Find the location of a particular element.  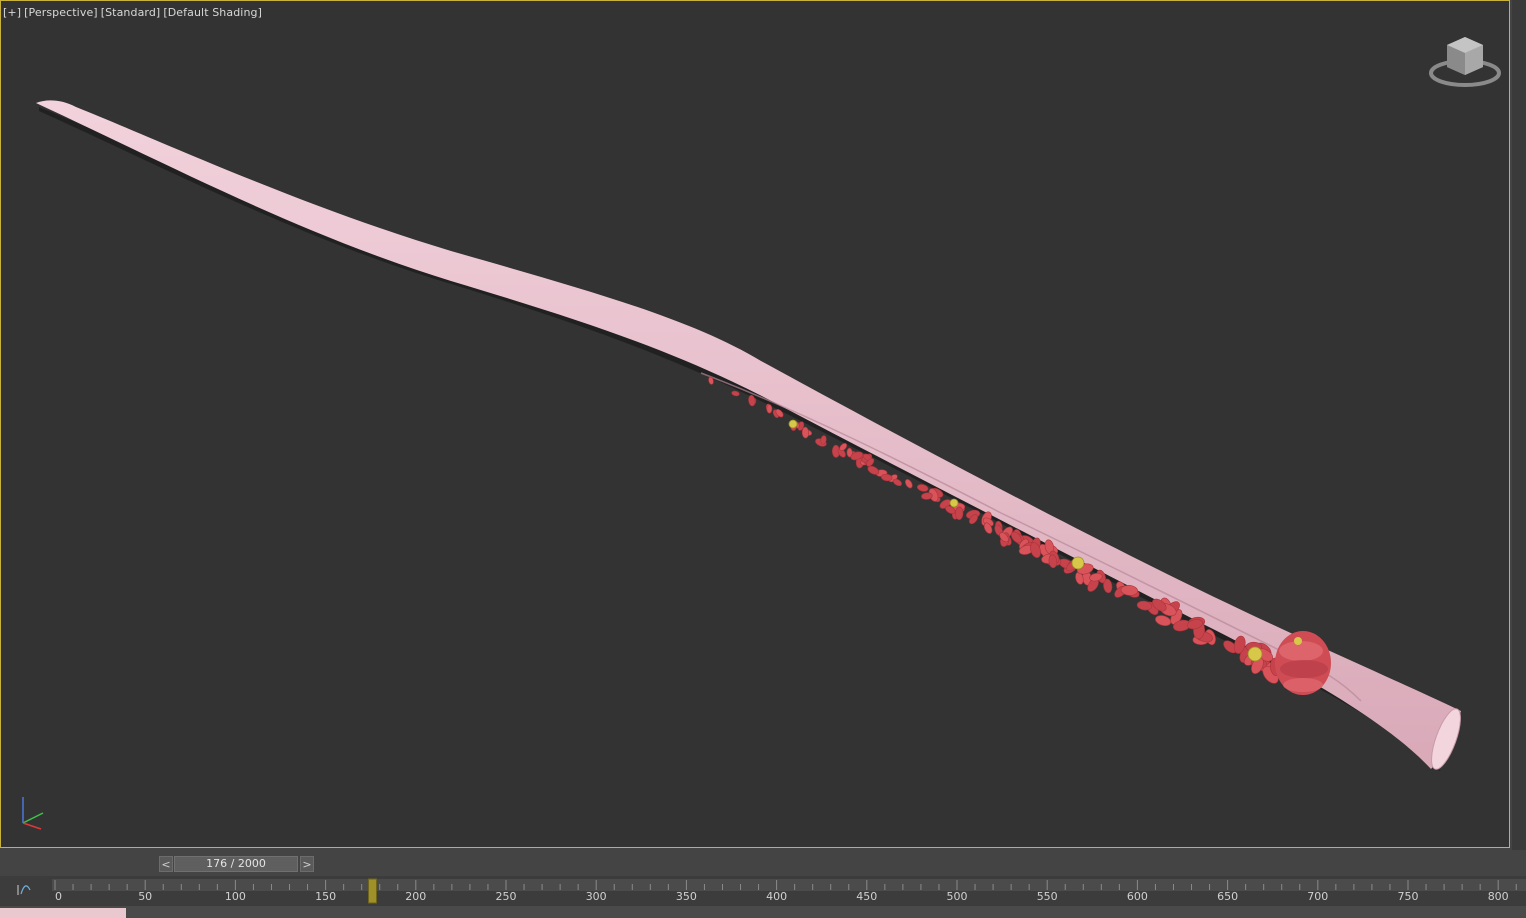

trackbar-tick-label: 250 is located at coordinates (506, 896).